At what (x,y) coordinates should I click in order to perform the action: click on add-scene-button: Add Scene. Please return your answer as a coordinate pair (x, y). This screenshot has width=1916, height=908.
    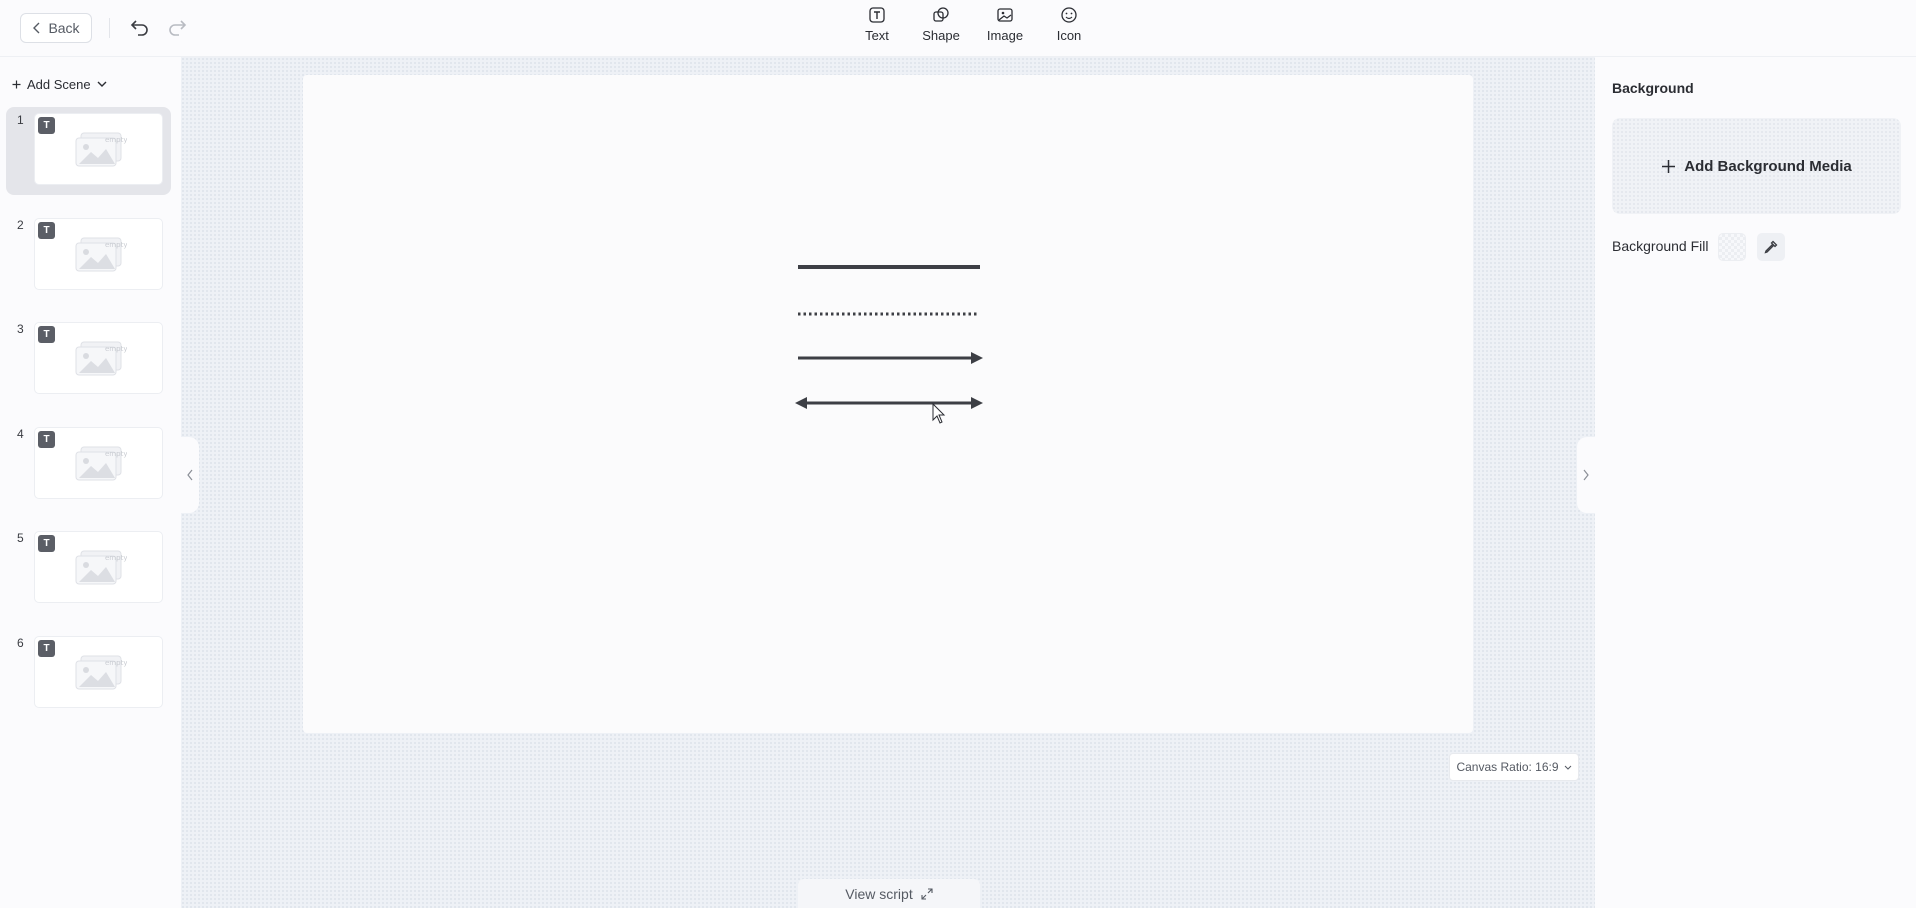
    Looking at the image, I should click on (59, 84).